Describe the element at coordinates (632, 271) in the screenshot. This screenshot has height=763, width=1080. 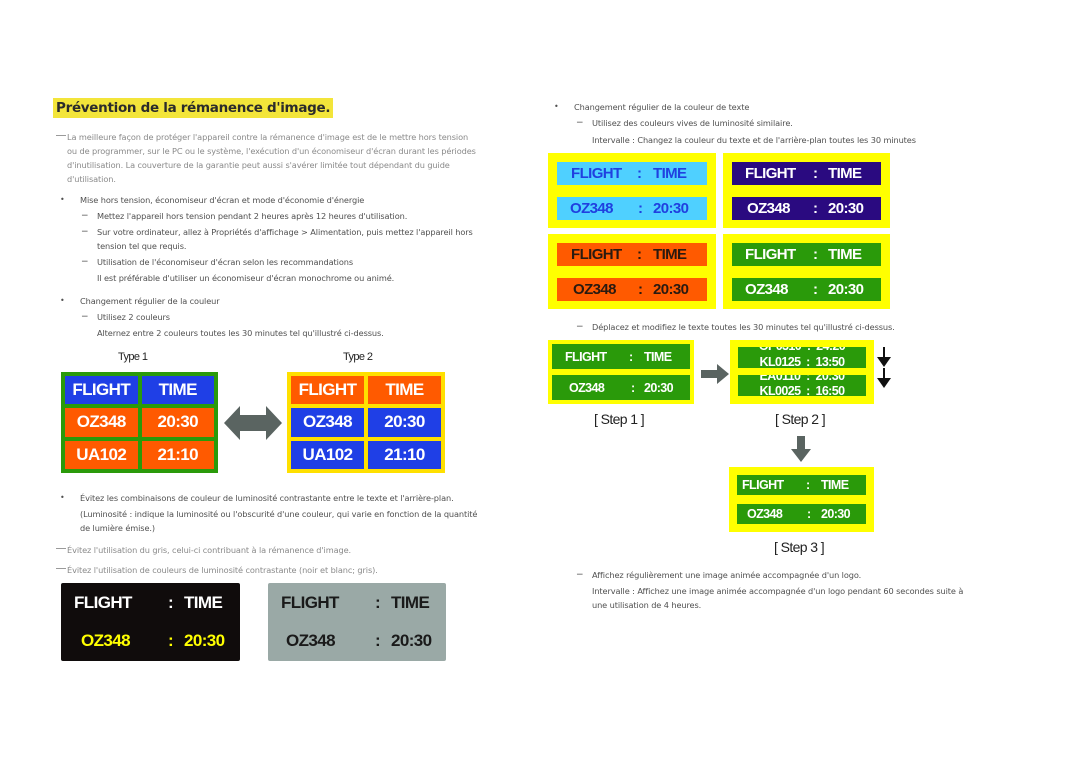
I see `color-board-3: FLIGHT: TIME OZ348:20:30` at that location.